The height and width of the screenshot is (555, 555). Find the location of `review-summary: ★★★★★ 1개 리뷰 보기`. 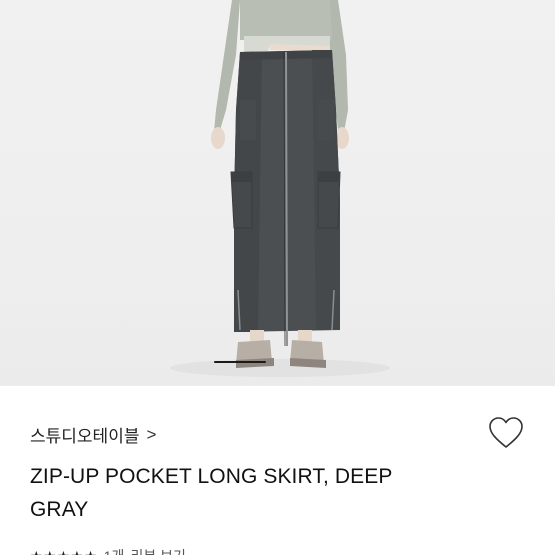

review-summary: ★★★★★ 1개 리뷰 보기 is located at coordinates (108, 550).